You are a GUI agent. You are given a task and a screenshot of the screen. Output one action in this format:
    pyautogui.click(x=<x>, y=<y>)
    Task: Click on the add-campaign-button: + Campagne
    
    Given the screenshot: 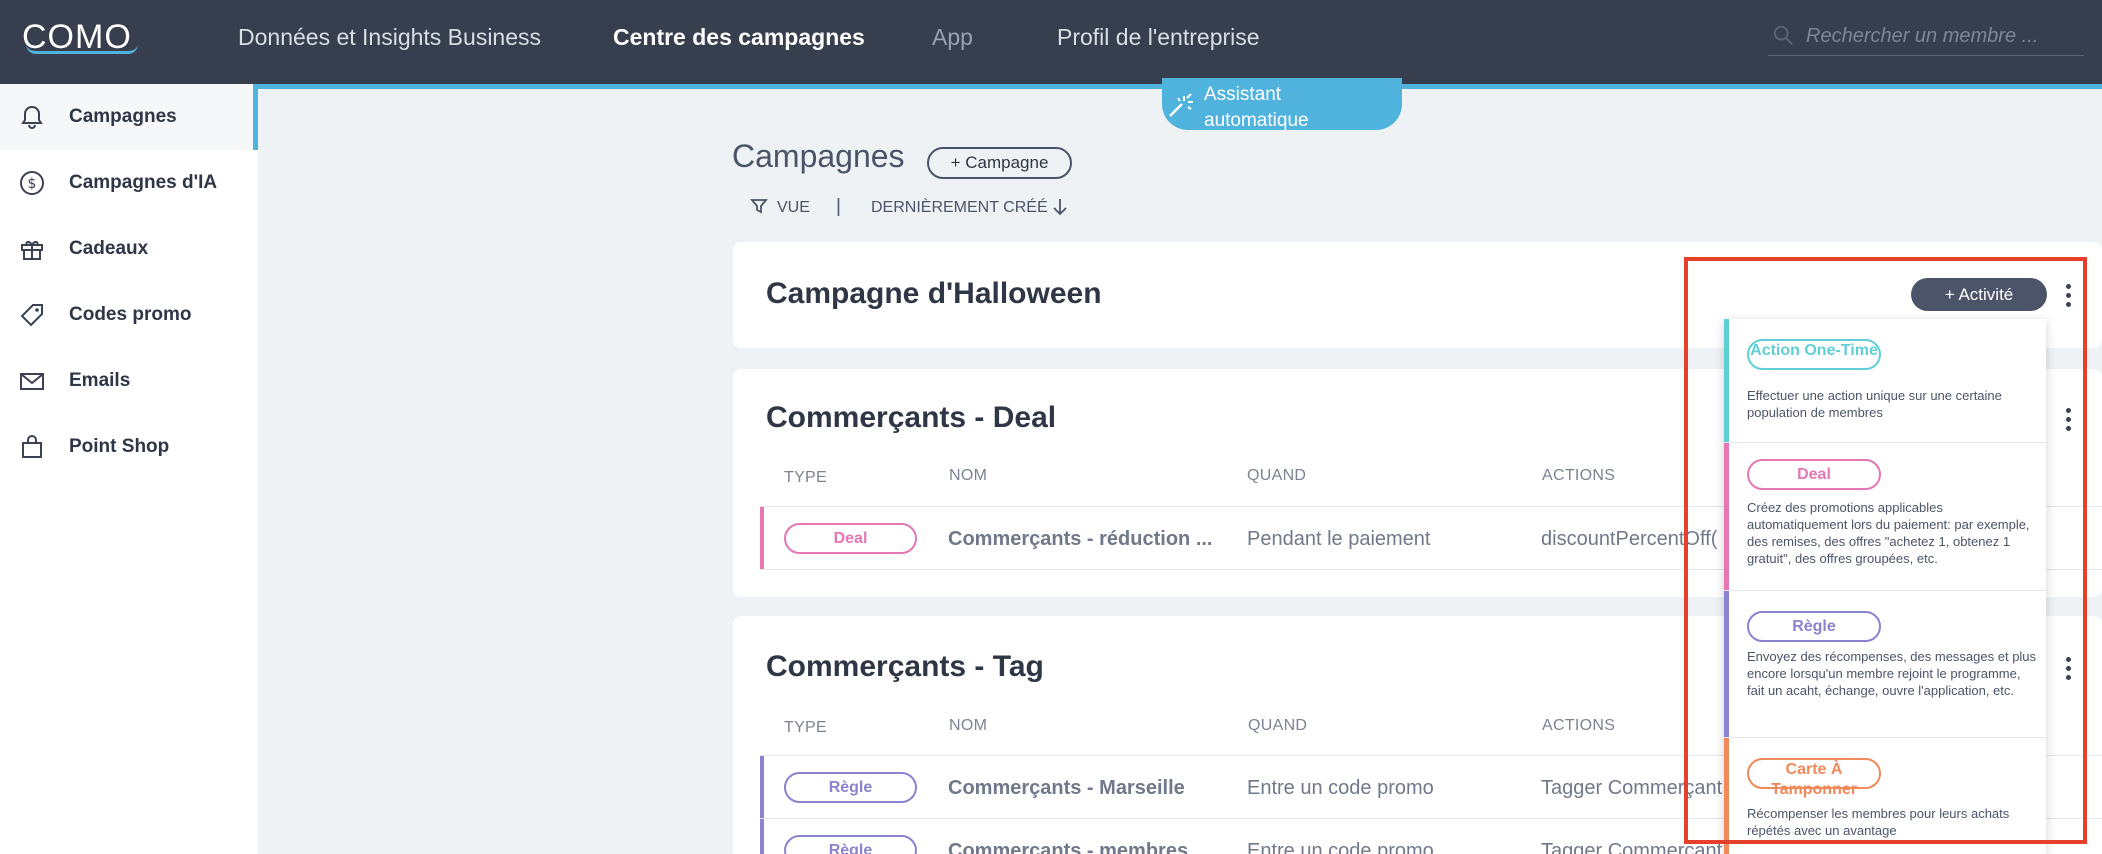 What is the action you would take?
    pyautogui.click(x=999, y=163)
    